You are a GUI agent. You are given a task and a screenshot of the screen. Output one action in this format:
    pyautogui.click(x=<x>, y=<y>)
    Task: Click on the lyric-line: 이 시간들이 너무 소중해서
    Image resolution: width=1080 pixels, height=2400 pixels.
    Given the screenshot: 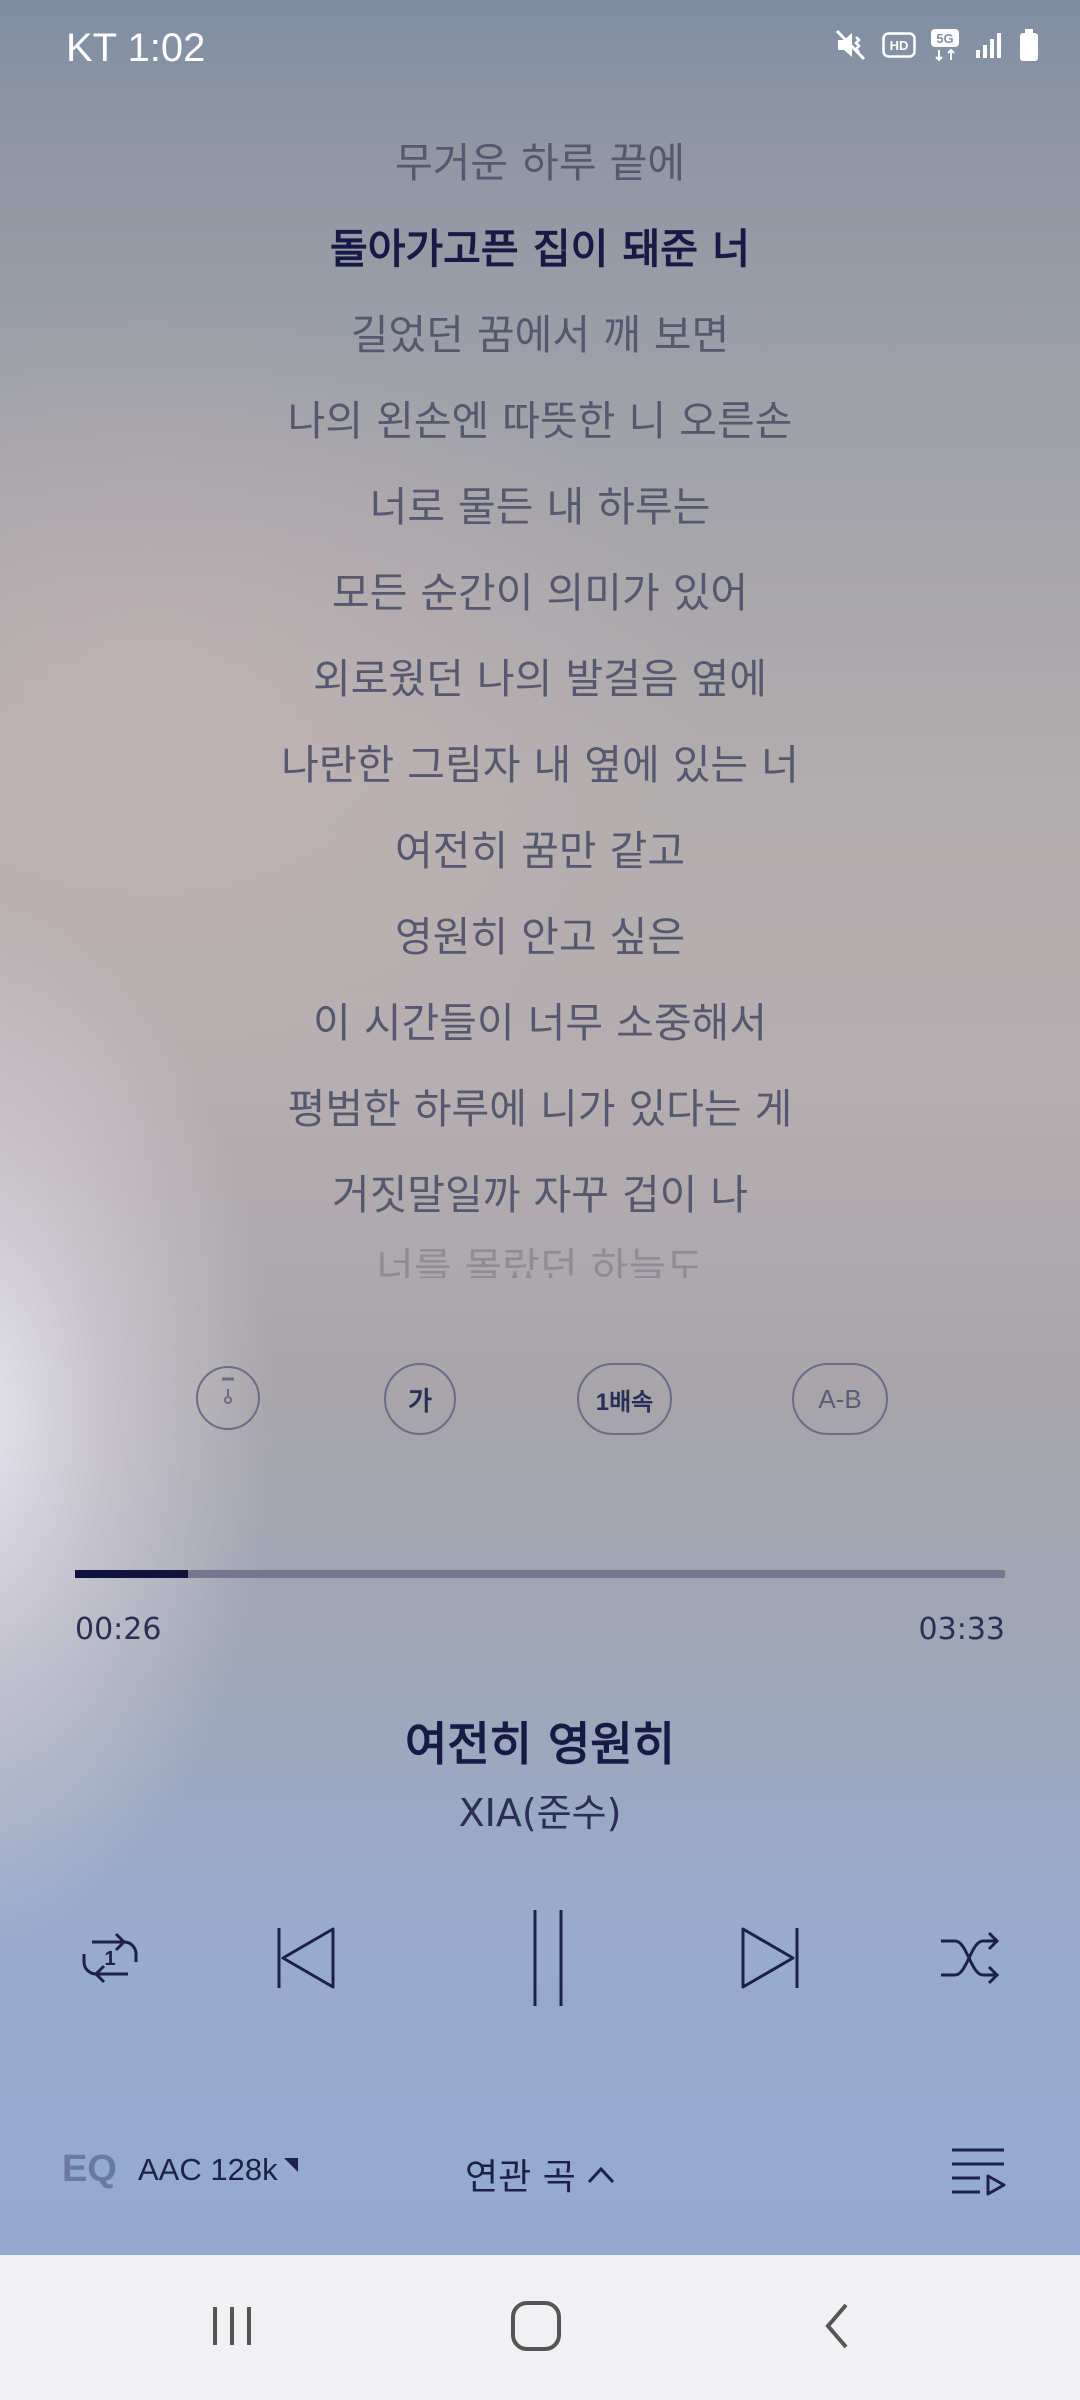 What is the action you would take?
    pyautogui.click(x=540, y=1023)
    